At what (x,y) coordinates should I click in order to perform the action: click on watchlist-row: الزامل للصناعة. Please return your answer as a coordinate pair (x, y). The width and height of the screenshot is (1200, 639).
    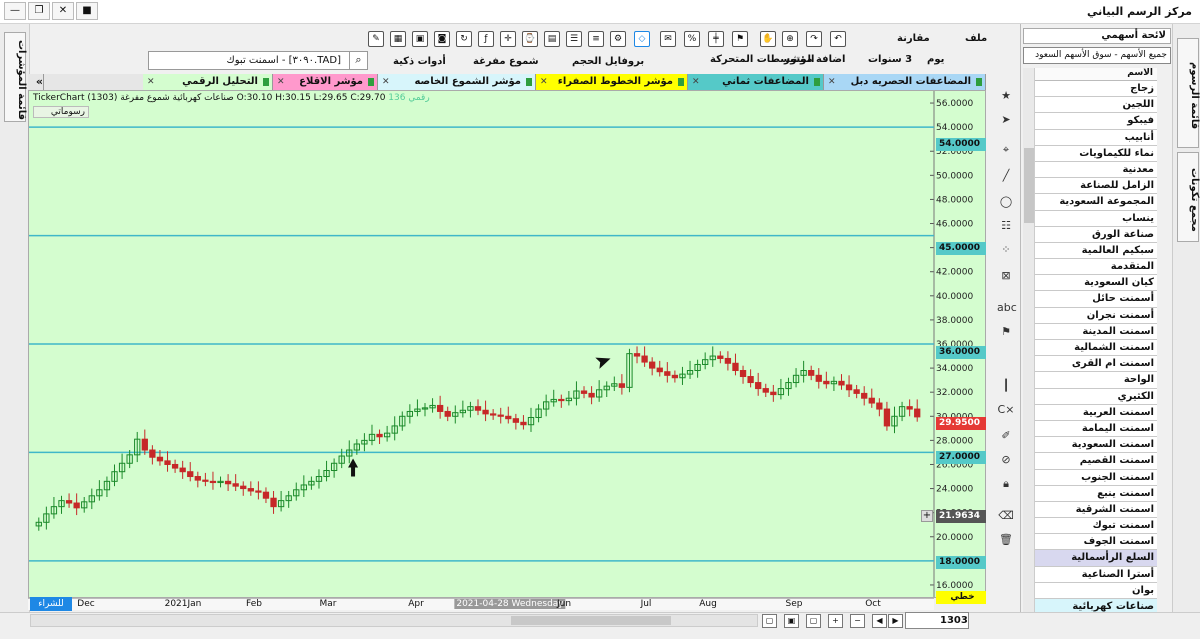
    Looking at the image, I should click on (1096, 186).